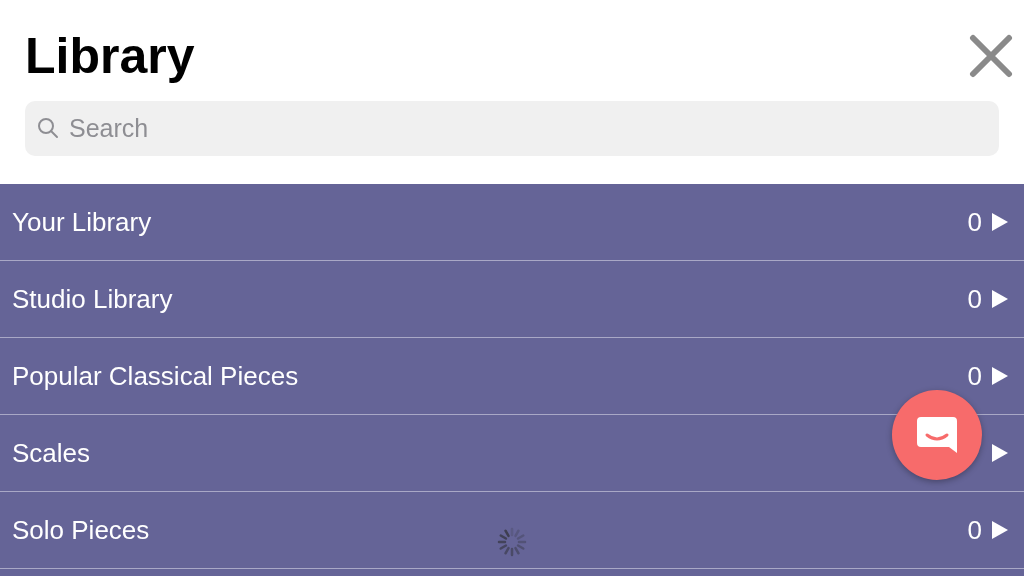  What do you see at coordinates (110, 56) in the screenshot?
I see `page-title: Library` at bounding box center [110, 56].